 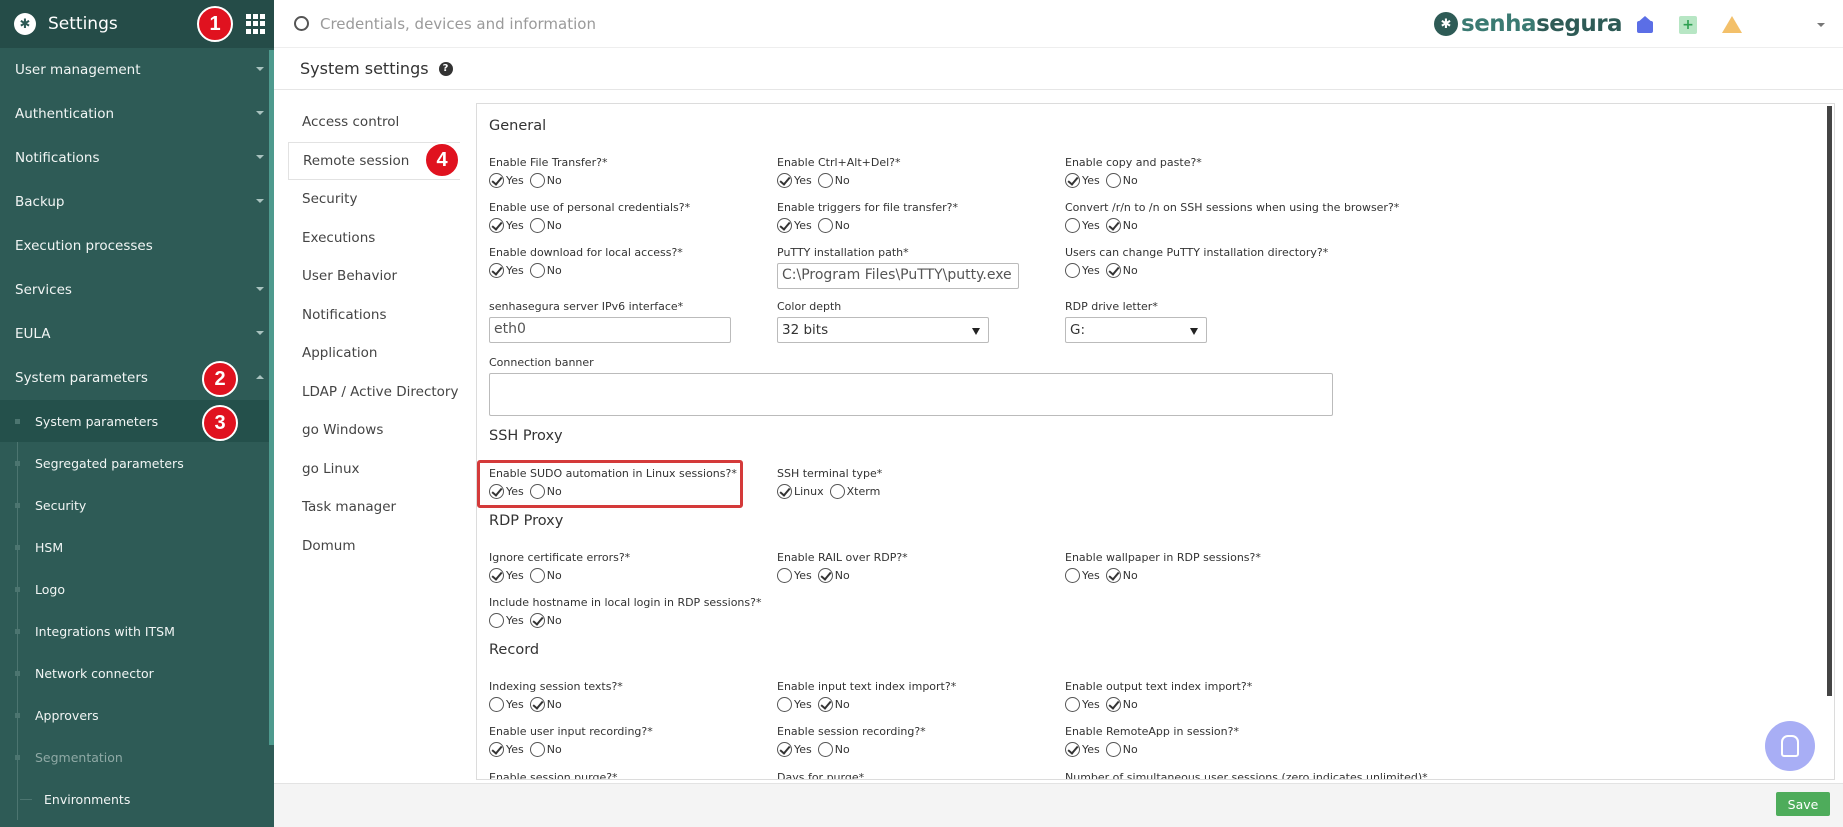 What do you see at coordinates (137, 246) in the screenshot?
I see `sidebar-item-execution-processes: Execution processes` at bounding box center [137, 246].